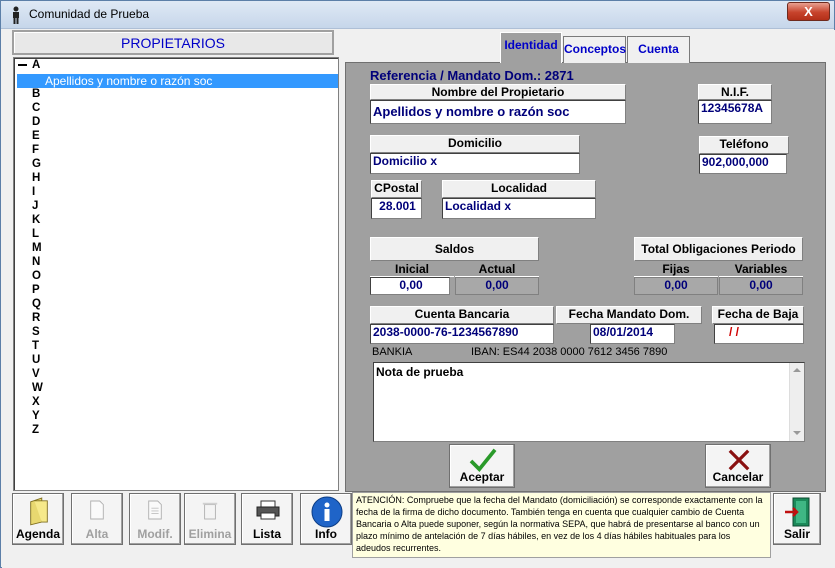 Image resolution: width=835 pixels, height=568 pixels. I want to click on printer-icon, so click(268, 510).